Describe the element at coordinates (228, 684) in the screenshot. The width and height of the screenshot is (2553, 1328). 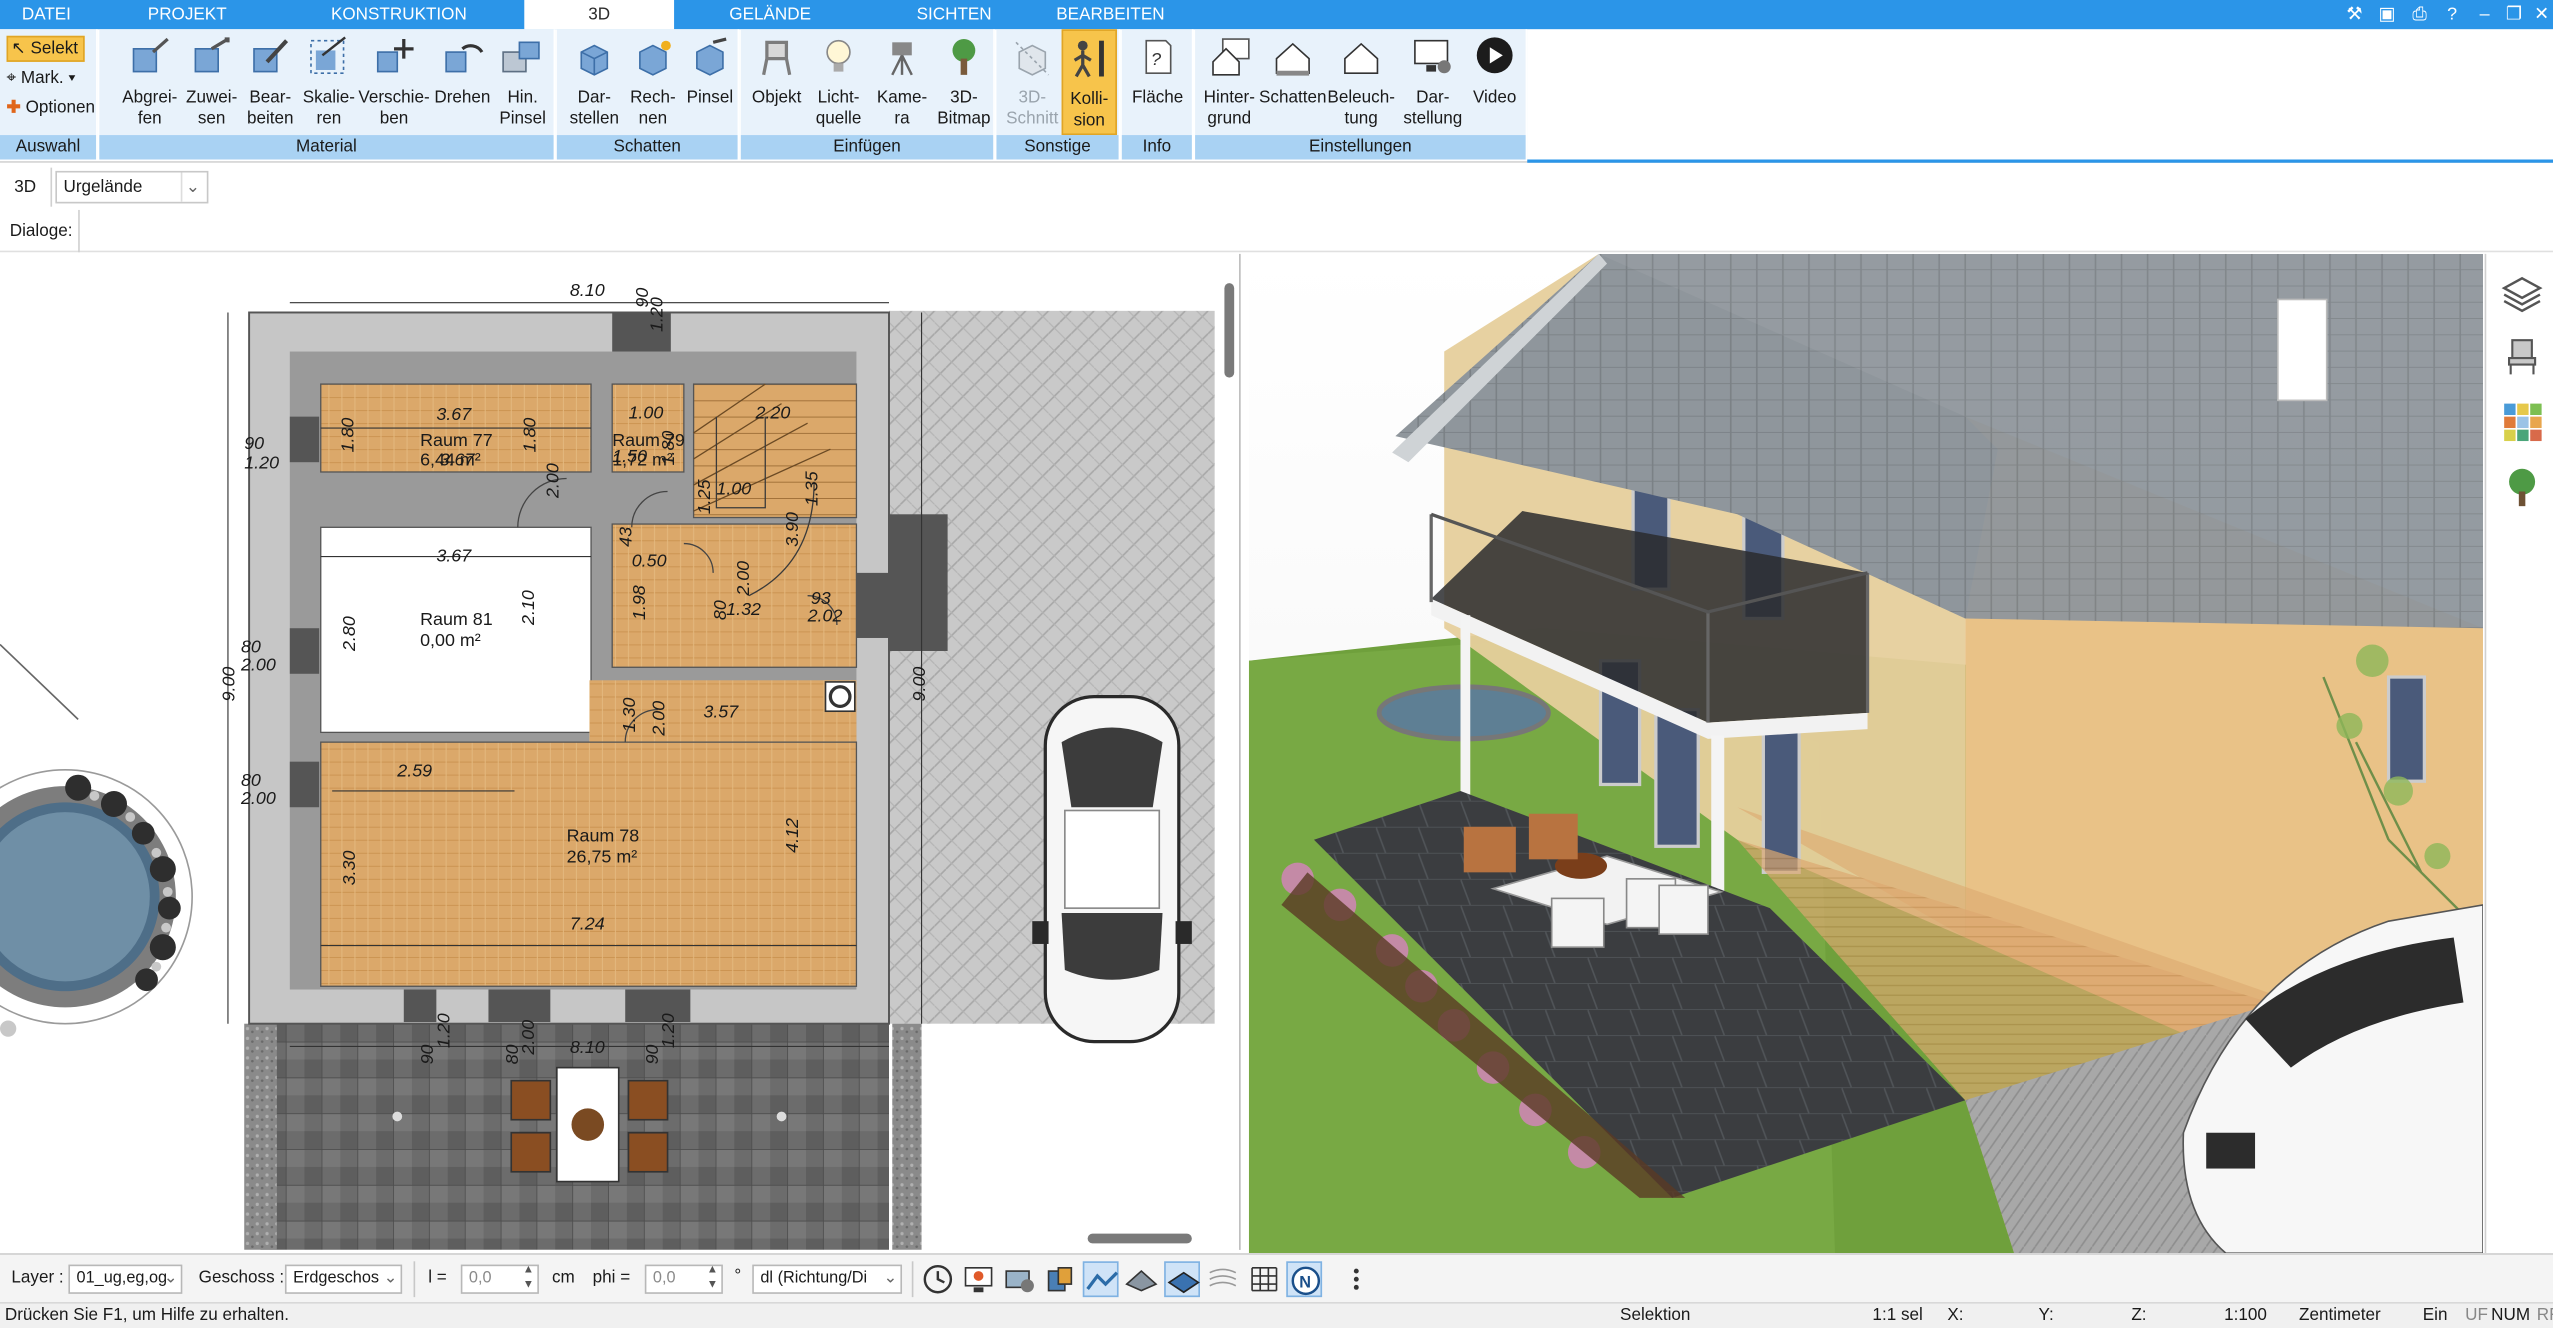
I see `dim-left: 9.00` at that location.